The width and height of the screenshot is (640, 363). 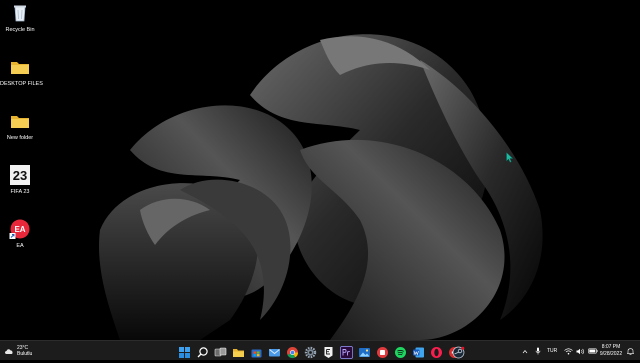 I want to click on opera-gx-icon, so click(x=436, y=352).